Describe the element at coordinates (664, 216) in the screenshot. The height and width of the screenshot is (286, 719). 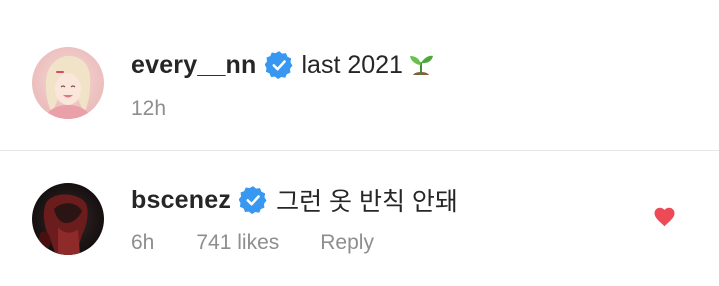
I see `like-heart-icon` at that location.